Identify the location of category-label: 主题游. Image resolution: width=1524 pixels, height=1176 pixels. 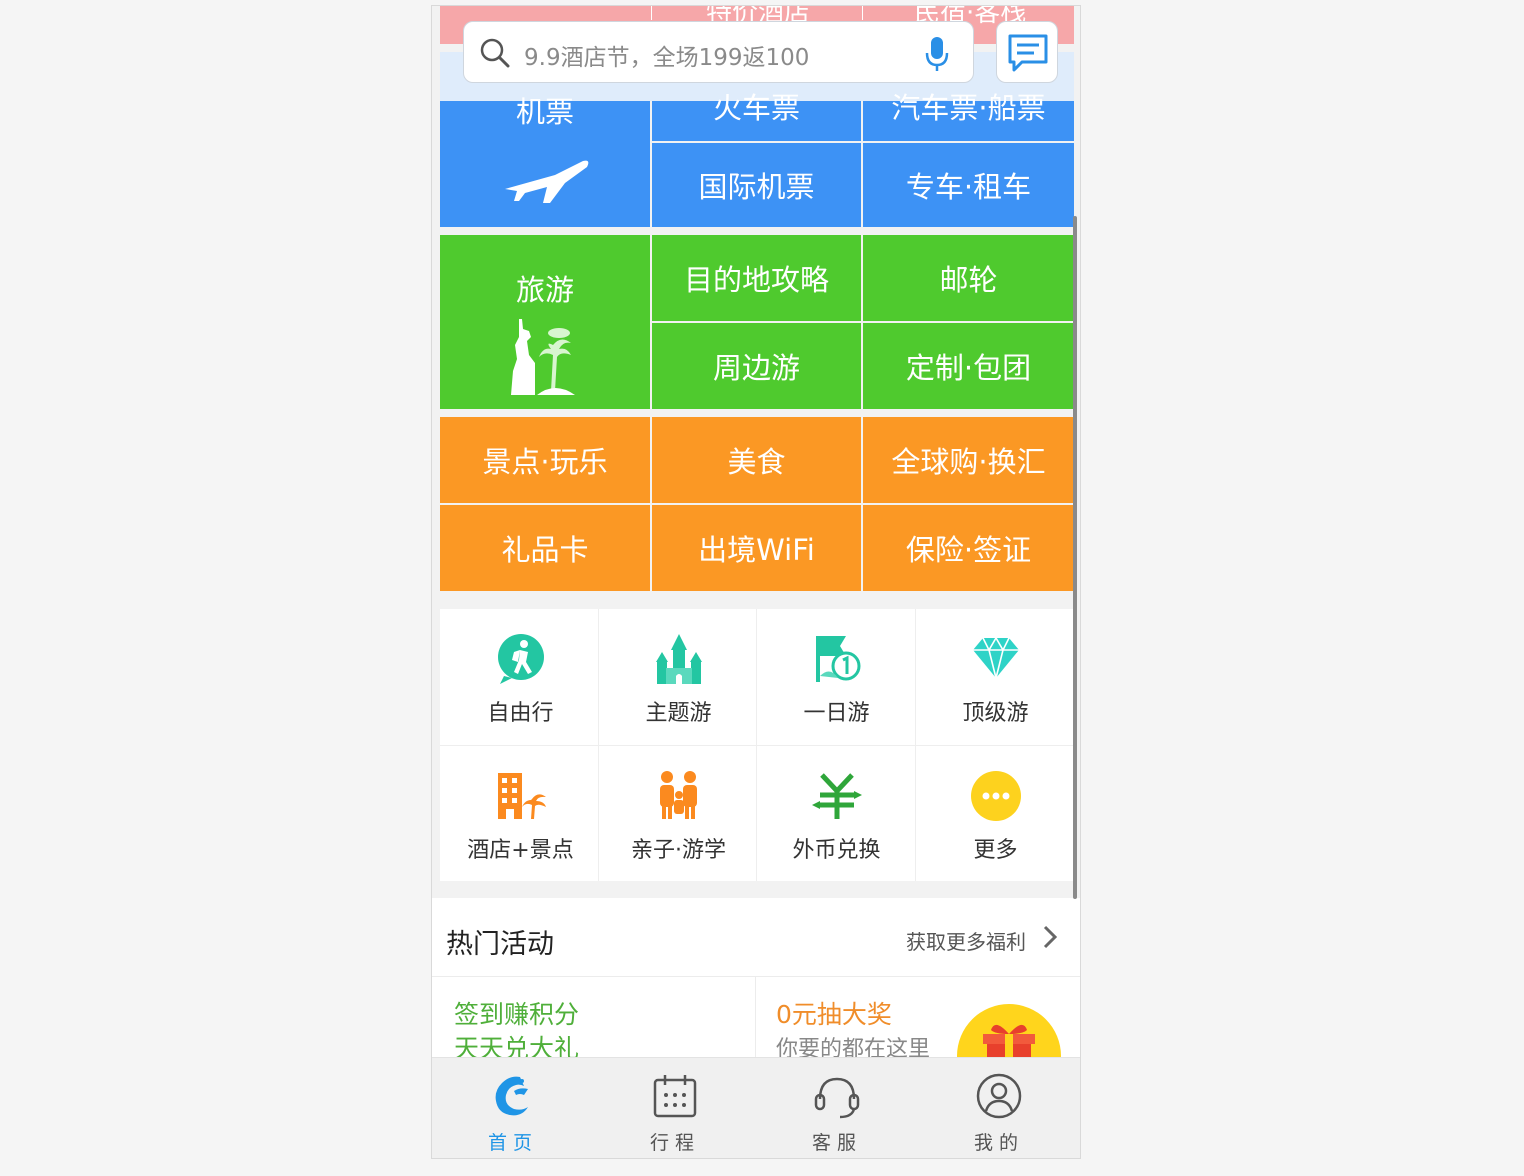
(678, 713).